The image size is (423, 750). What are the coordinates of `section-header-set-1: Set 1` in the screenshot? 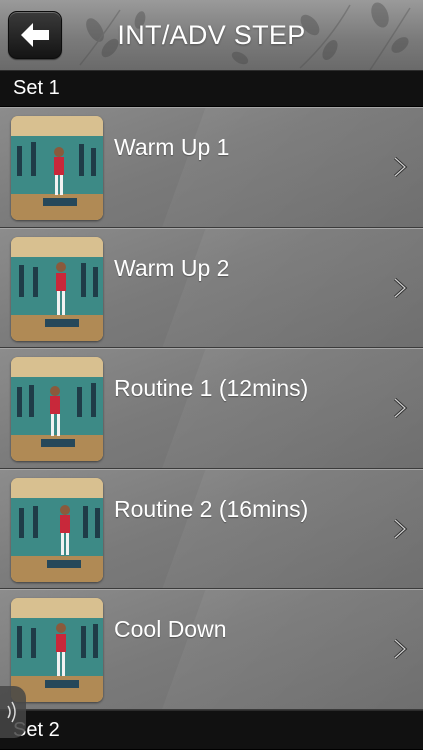 It's located at (211, 88).